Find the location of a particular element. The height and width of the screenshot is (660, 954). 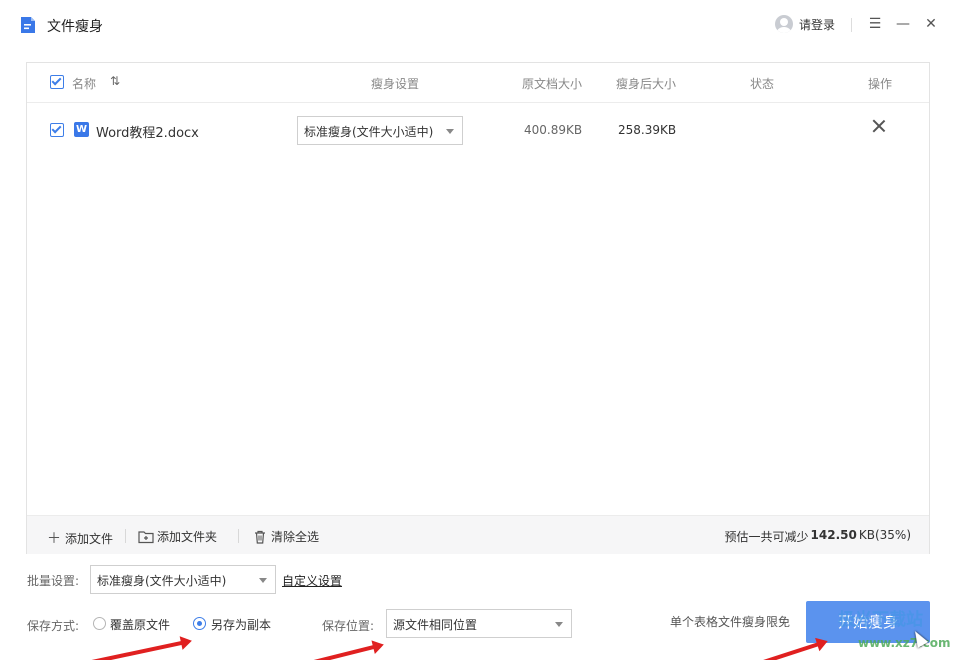

header-new-size: 瘦身后大小 is located at coordinates (646, 84).